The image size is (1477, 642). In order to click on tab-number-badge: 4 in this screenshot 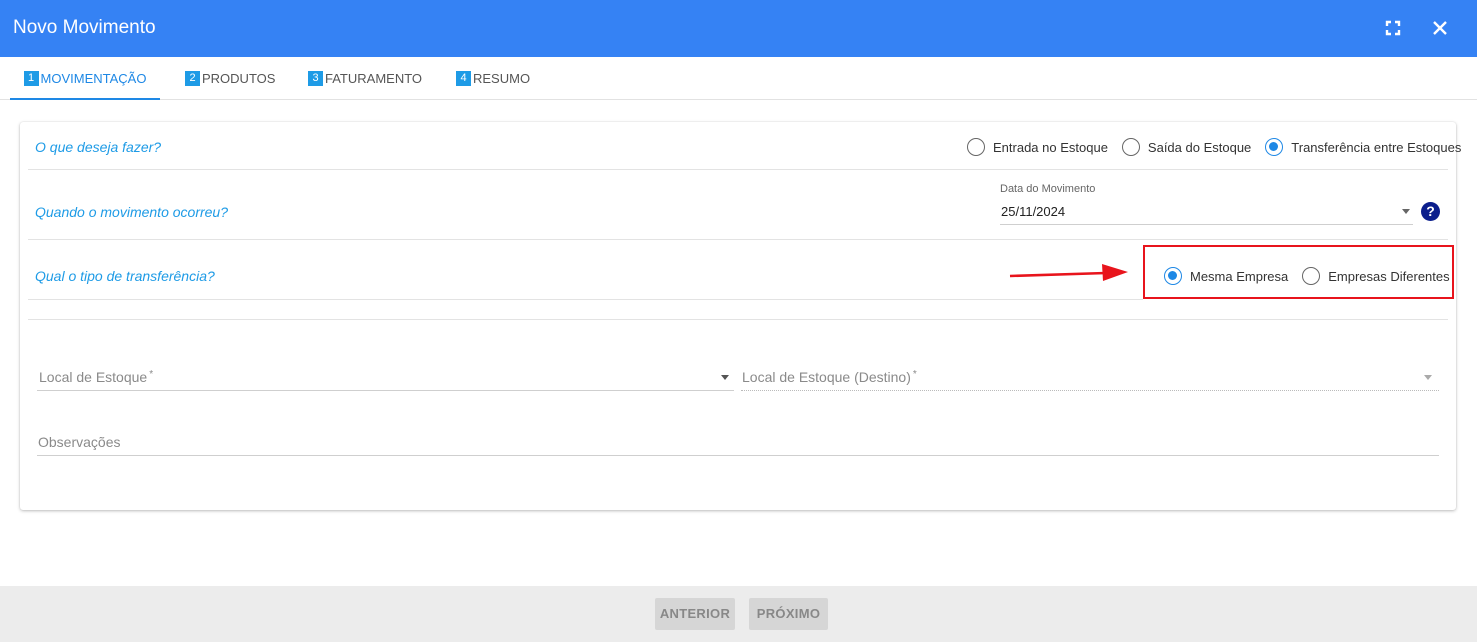, I will do `click(463, 78)`.